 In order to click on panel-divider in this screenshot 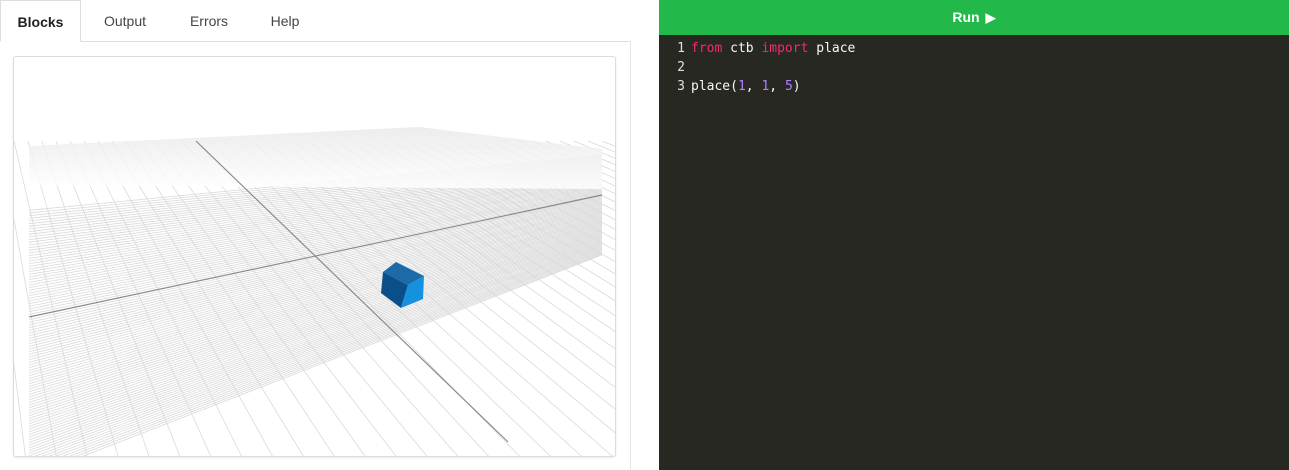, I will do `click(630, 255)`.